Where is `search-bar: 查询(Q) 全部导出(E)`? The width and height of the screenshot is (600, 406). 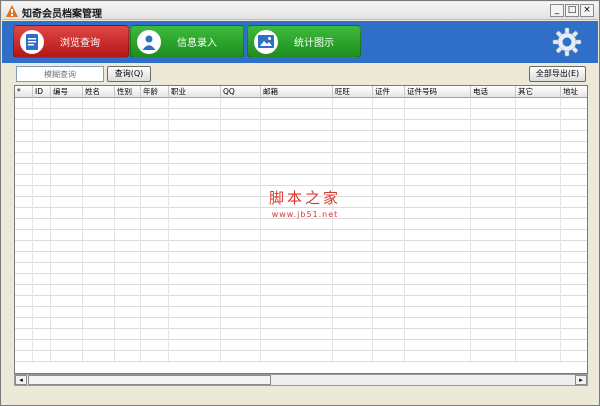
search-bar: 查询(Q) 全部导出(E) is located at coordinates (300, 74).